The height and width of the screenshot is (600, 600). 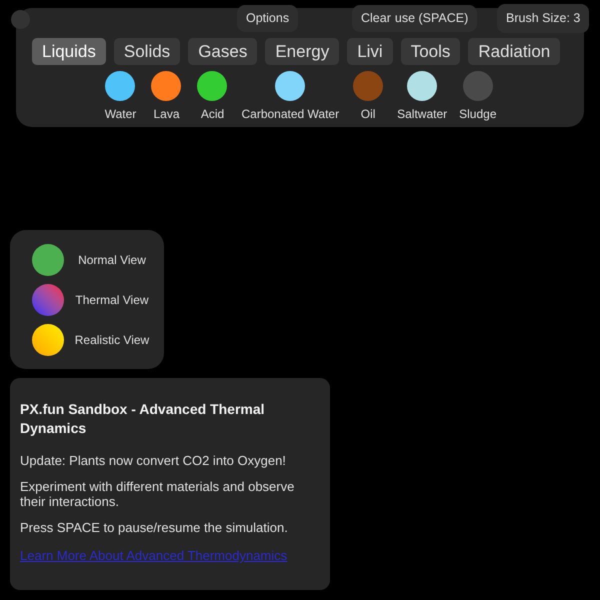 What do you see at coordinates (87, 340) in the screenshot?
I see `view-button: Realistic View` at bounding box center [87, 340].